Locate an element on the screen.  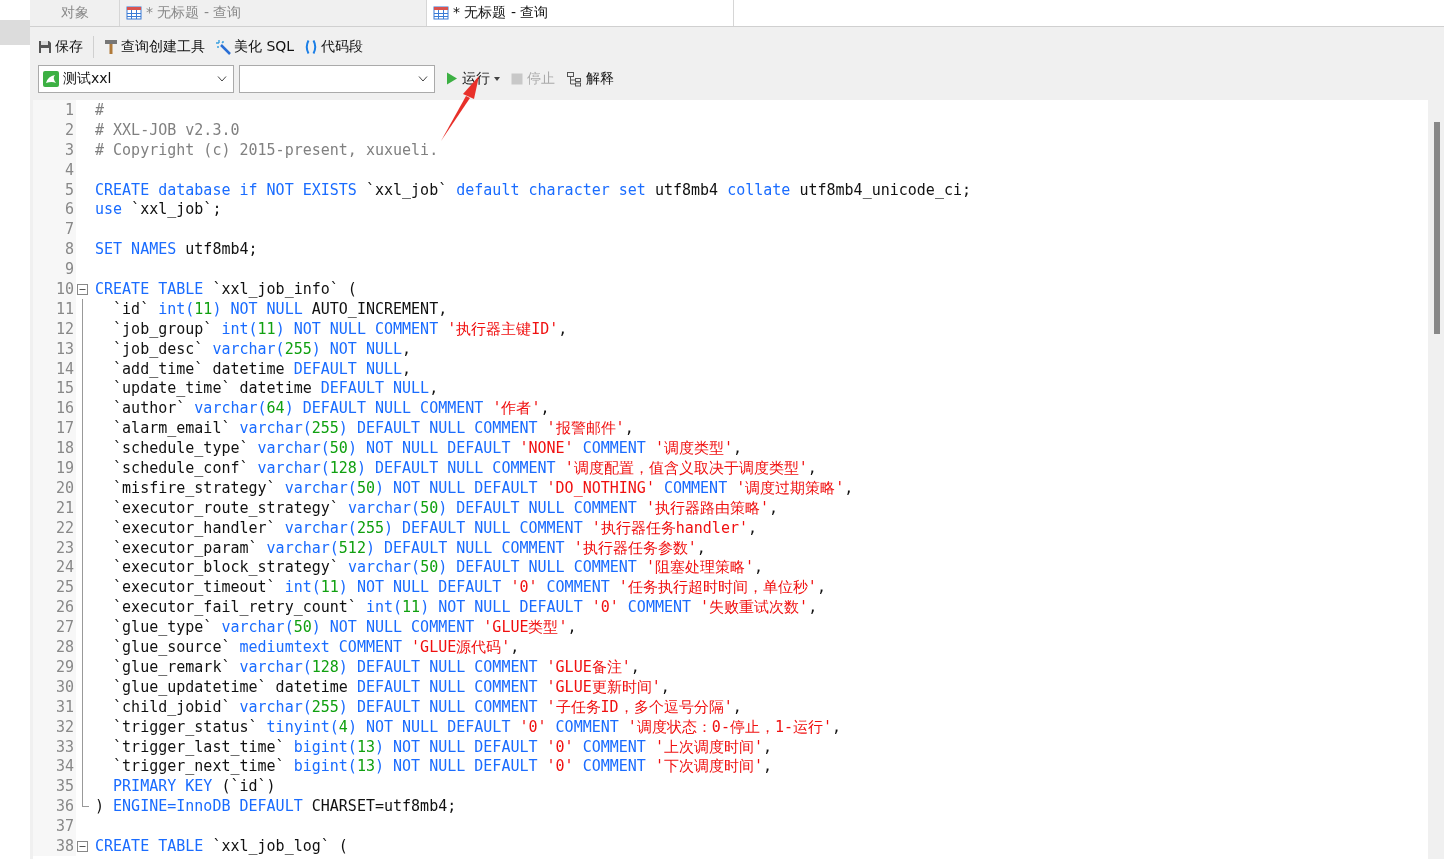
code-line: `executor_timeout` int(11) NOT NULL DEFAULT '0' COMMENT '任务执行超时时间，单位秒', is located at coordinates (469, 587).